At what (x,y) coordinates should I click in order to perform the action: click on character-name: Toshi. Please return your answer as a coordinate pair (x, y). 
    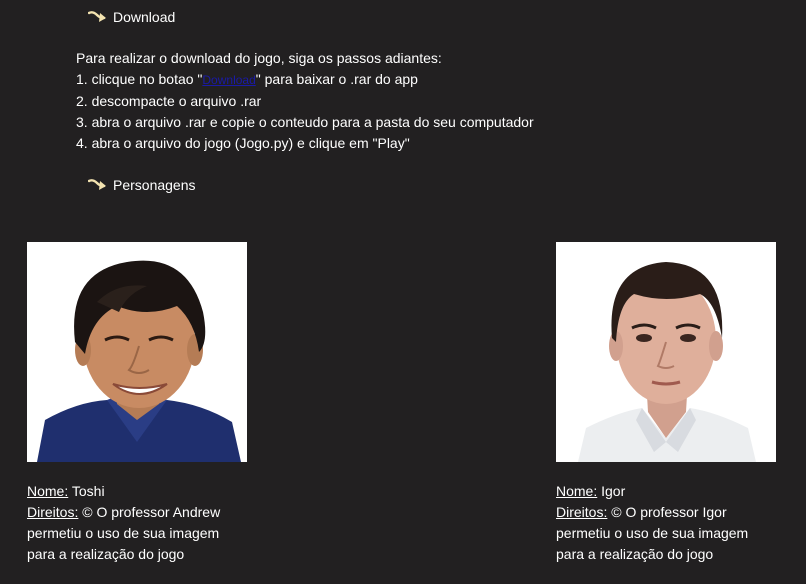
    Looking at the image, I should click on (88, 491).